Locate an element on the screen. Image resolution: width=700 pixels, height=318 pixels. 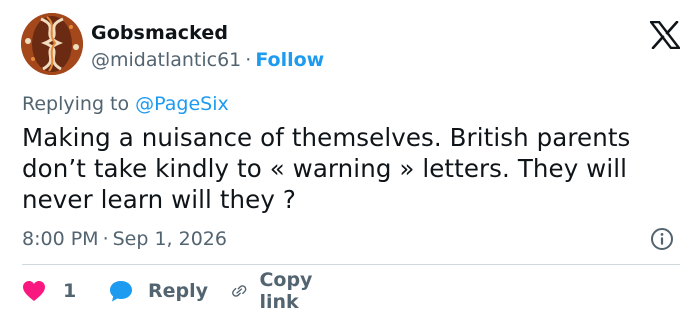
info-icon is located at coordinates (662, 239).